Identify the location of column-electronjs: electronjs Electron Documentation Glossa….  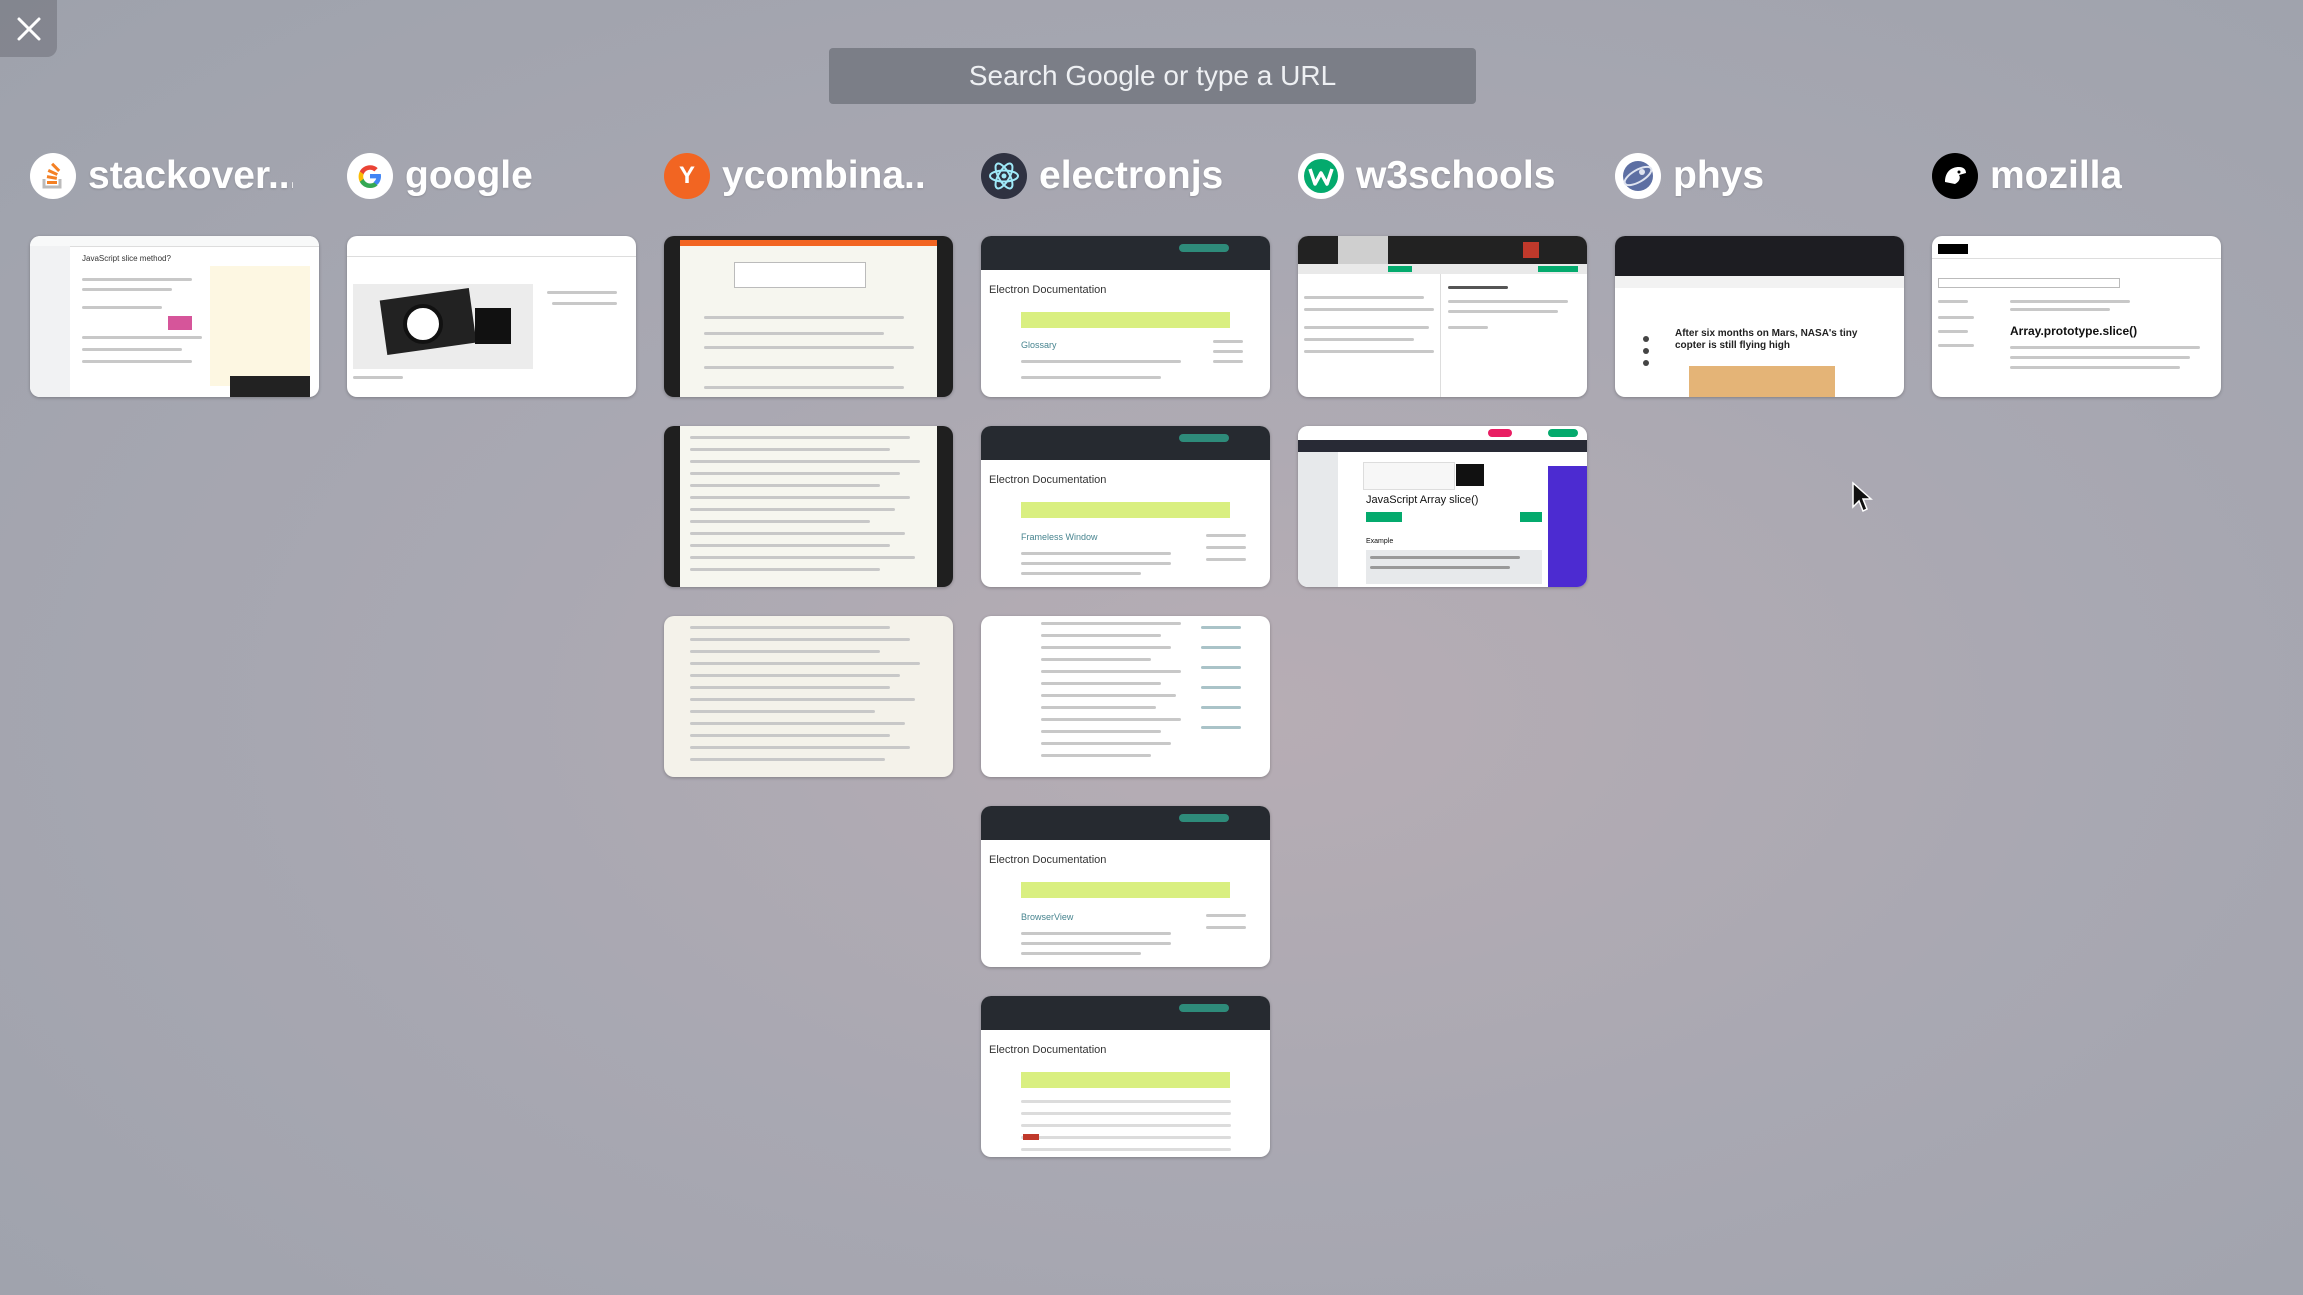
(1125, 668).